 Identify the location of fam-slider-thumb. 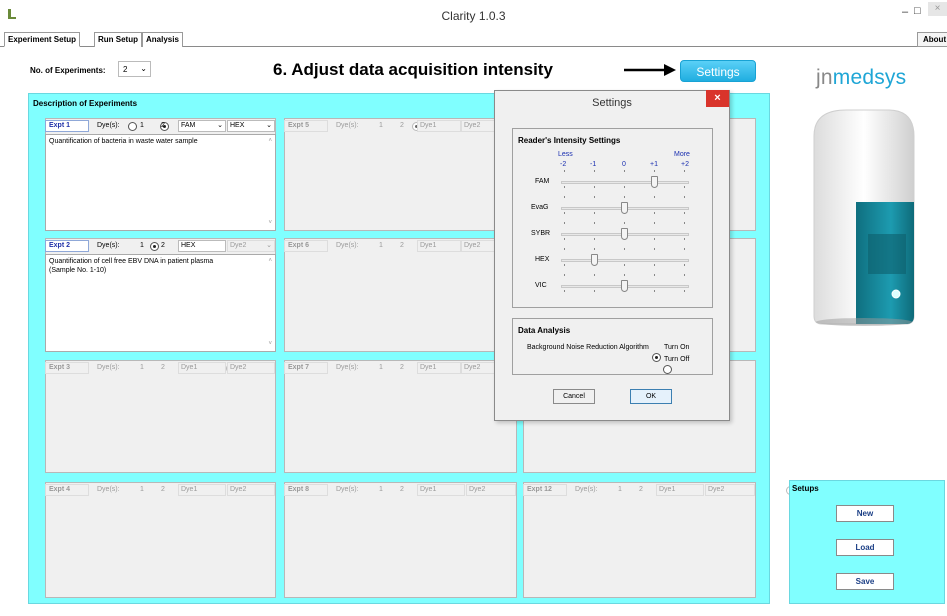
(654, 182).